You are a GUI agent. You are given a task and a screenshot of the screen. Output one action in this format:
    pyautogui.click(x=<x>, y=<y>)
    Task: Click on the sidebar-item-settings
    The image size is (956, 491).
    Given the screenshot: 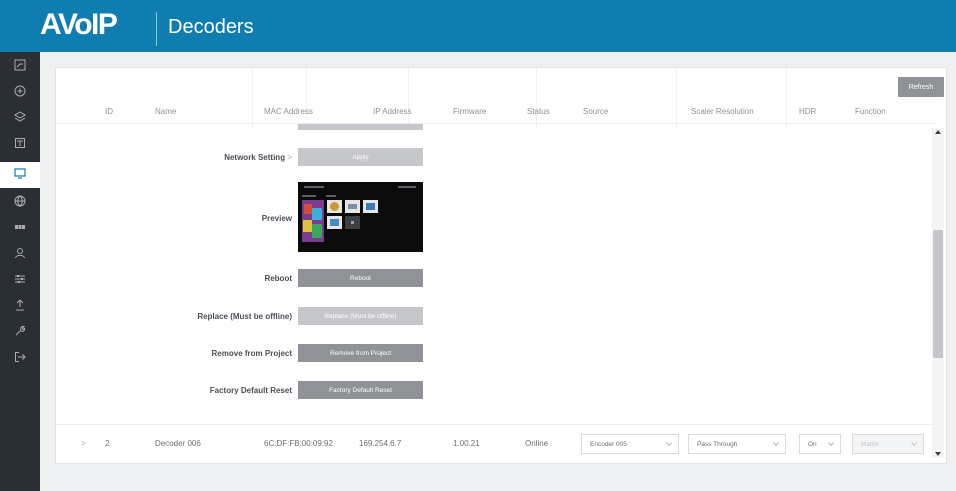 What is the action you would take?
    pyautogui.click(x=20, y=281)
    